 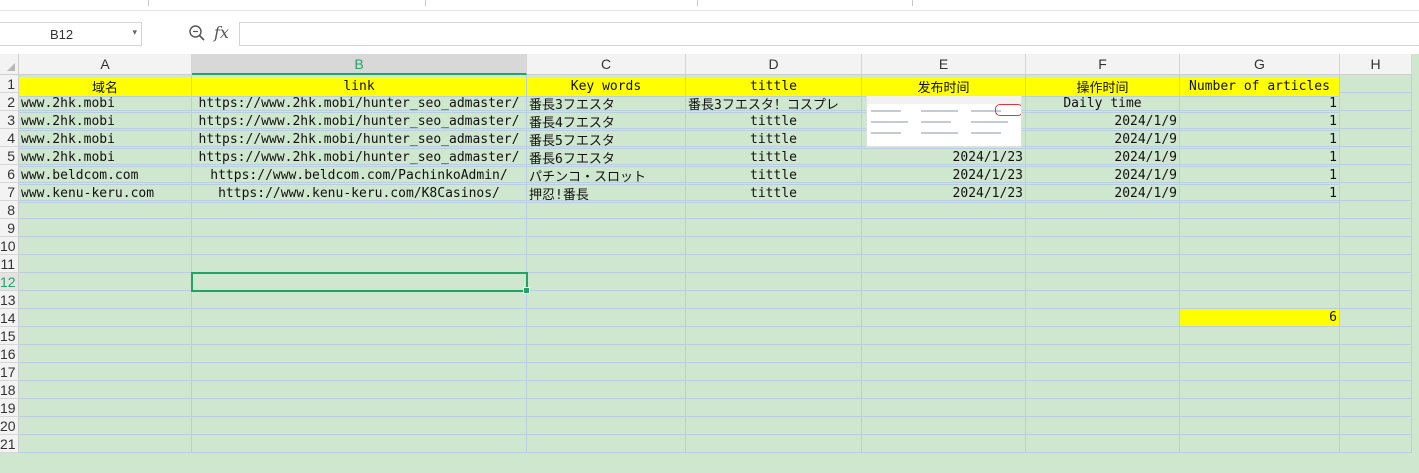 What do you see at coordinates (829, 34) in the screenshot?
I see `formula-input` at bounding box center [829, 34].